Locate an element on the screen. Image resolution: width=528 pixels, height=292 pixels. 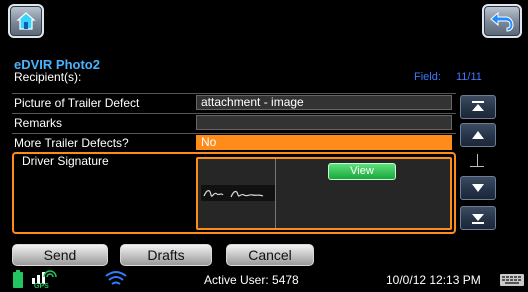
home-icon is located at coordinates (26, 21).